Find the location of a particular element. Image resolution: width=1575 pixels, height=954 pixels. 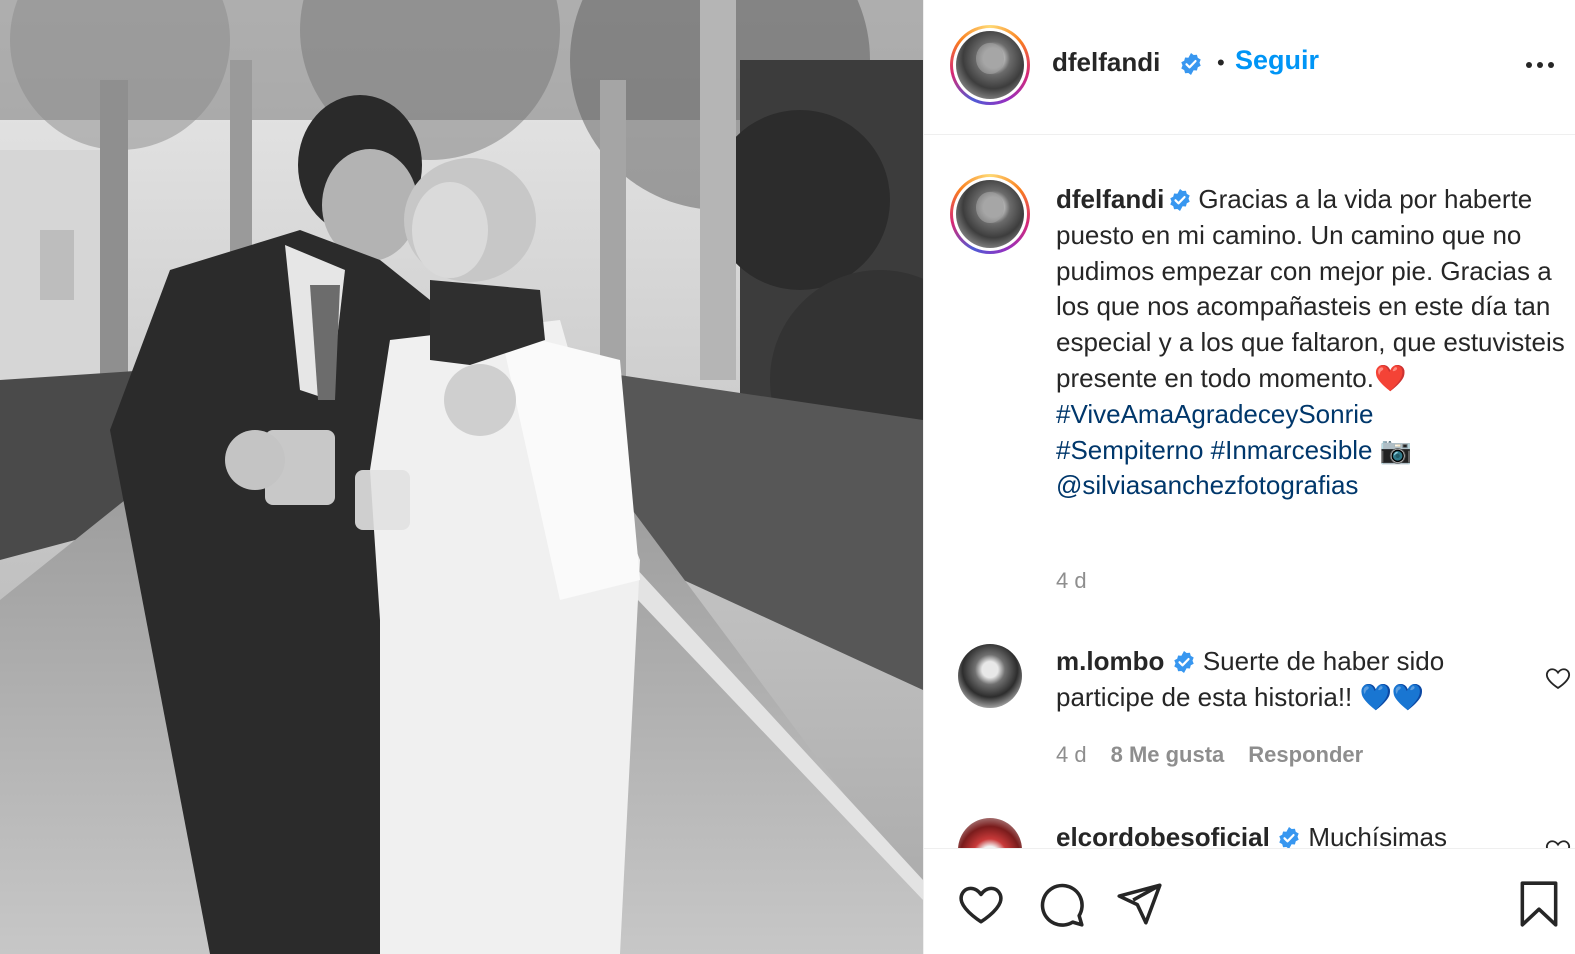

bookmark-icon is located at coordinates (1539, 904).